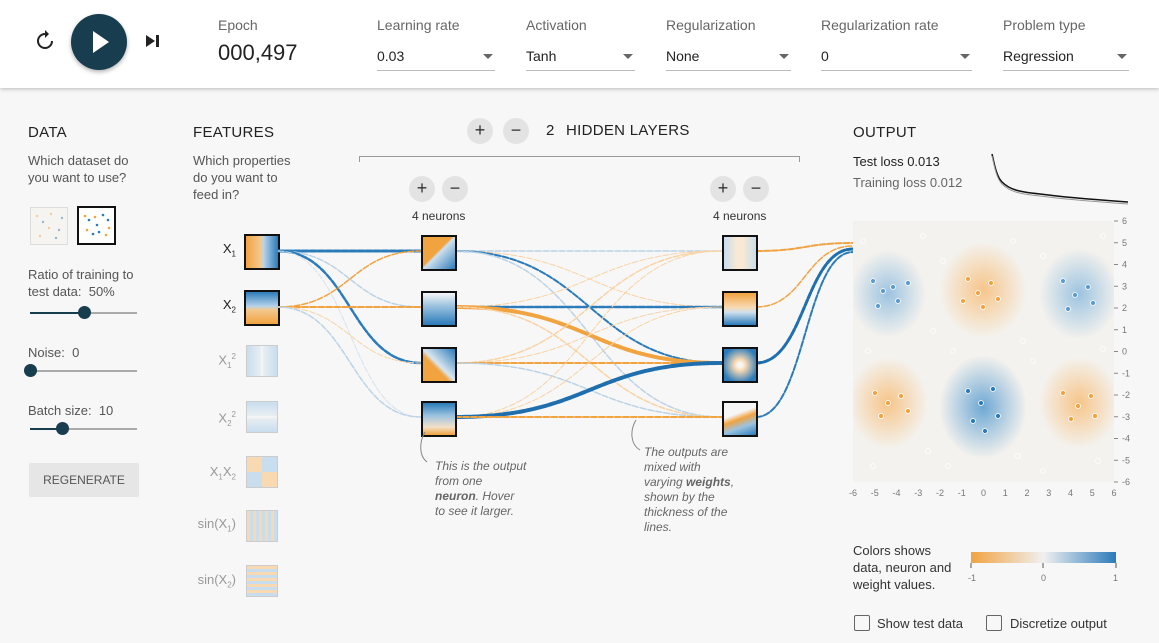 This screenshot has height=643, width=1159. What do you see at coordinates (853, 493) in the screenshot?
I see `x-tick-label: -6` at bounding box center [853, 493].